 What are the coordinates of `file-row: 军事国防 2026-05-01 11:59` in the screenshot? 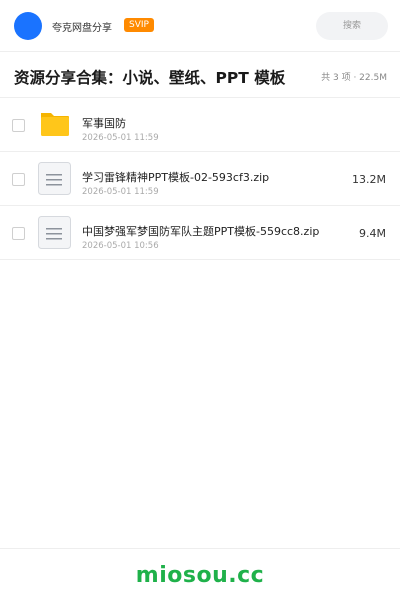 It's located at (200, 125).